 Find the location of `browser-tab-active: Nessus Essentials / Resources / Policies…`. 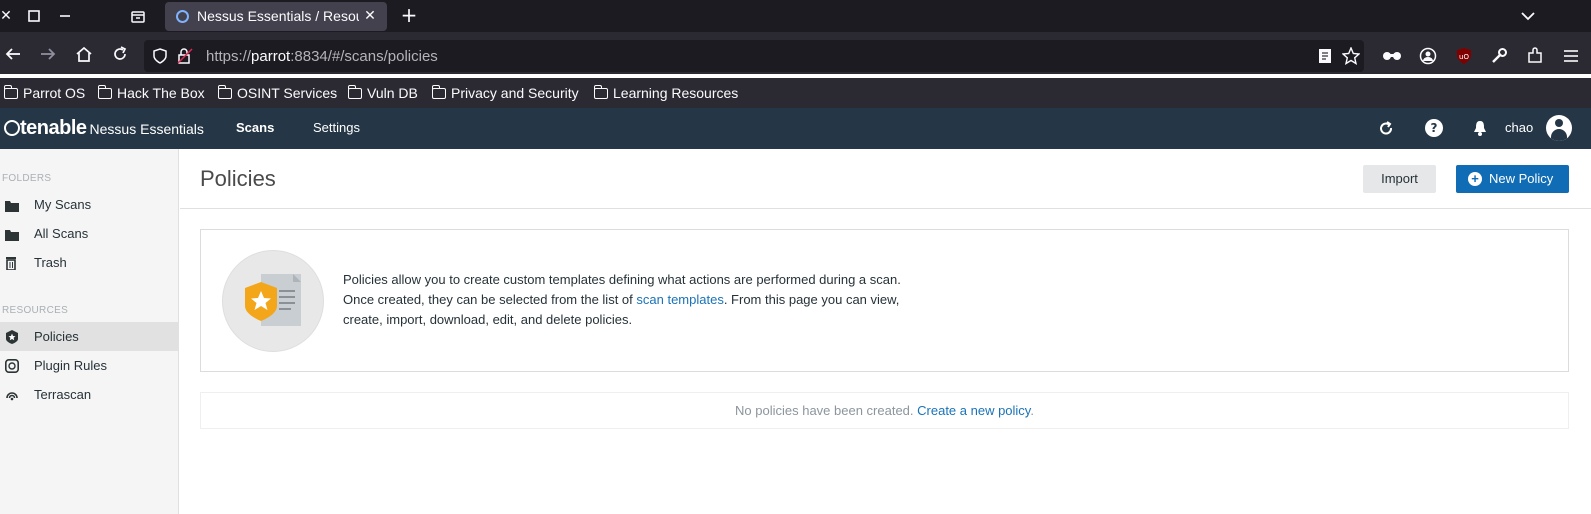

browser-tab-active: Nessus Essentials / Resources / Policies… is located at coordinates (276, 16).